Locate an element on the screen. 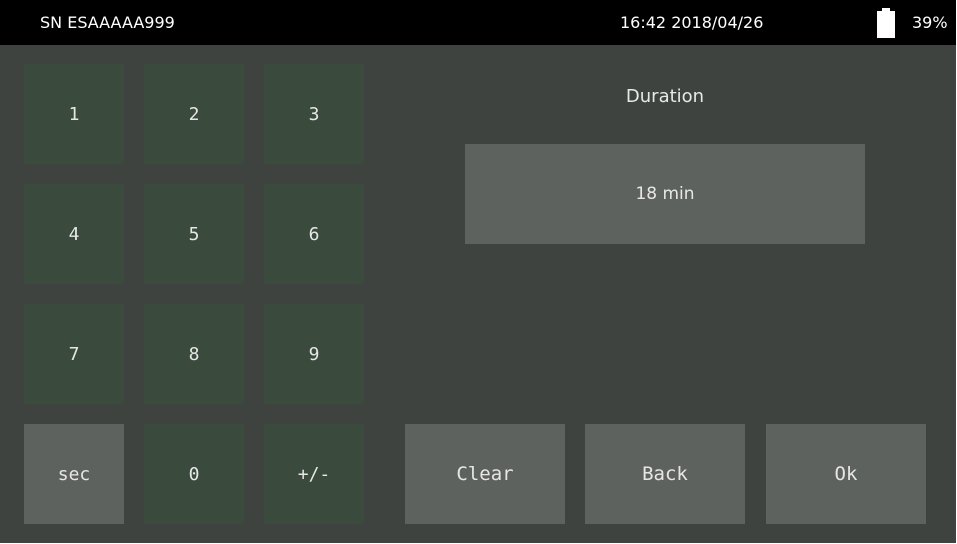 This screenshot has height=544, width=957. key-6: 6 is located at coordinates (314, 234).